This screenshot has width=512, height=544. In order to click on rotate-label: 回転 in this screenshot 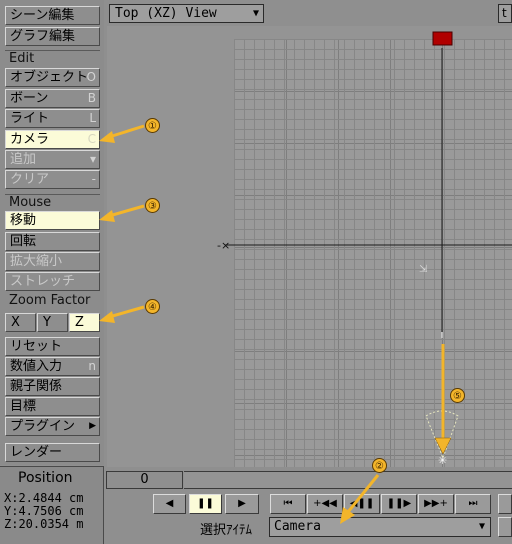, I will do `click(23, 241)`.